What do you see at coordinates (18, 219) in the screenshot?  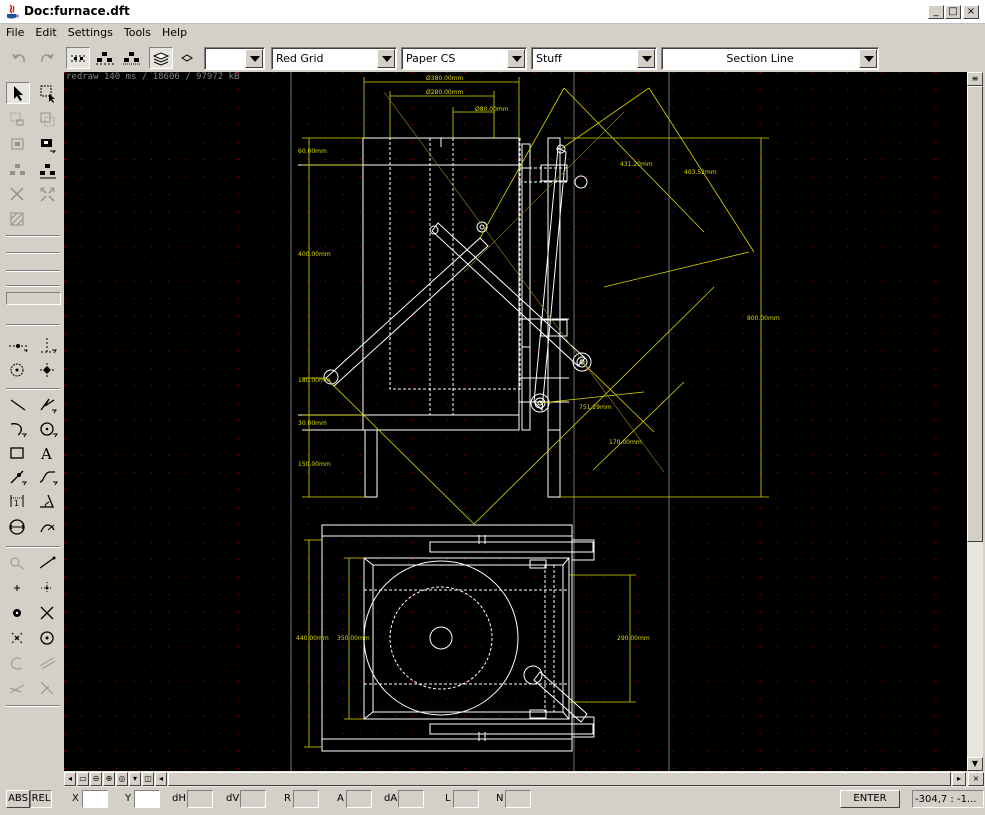 I see `hatch-tool` at bounding box center [18, 219].